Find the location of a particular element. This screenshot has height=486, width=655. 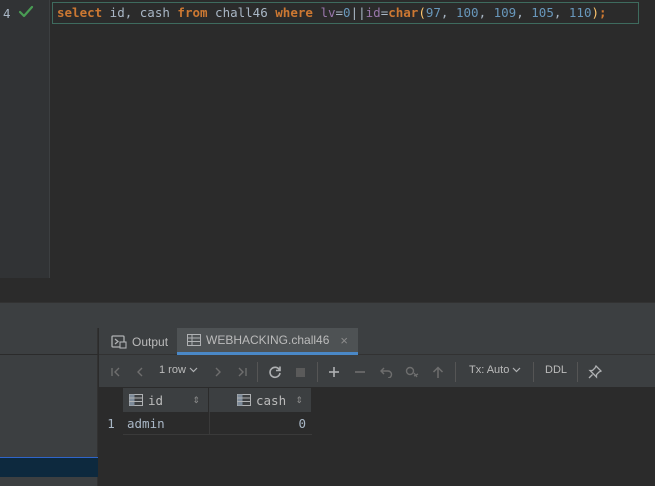

console-icon is located at coordinates (119, 341).